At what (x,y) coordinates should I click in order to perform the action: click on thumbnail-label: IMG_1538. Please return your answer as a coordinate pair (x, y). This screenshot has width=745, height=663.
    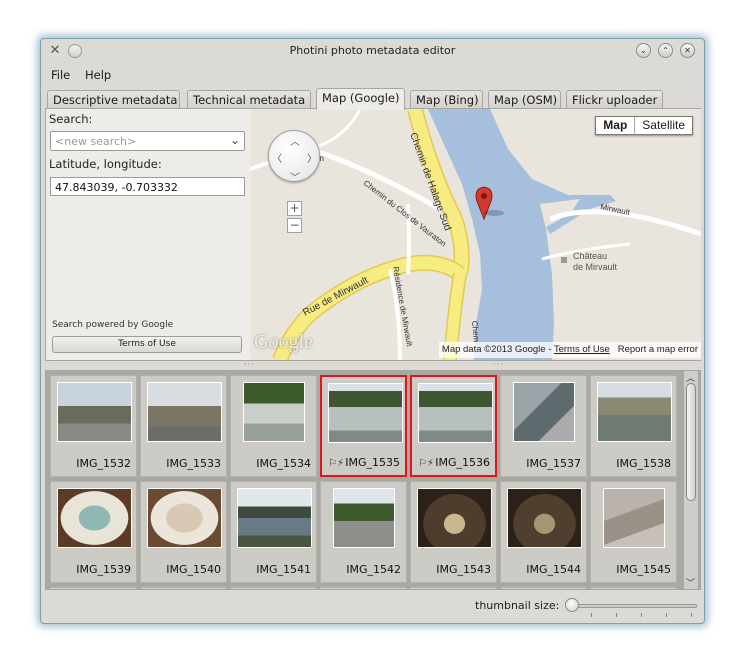
    Looking at the image, I should click on (643, 463).